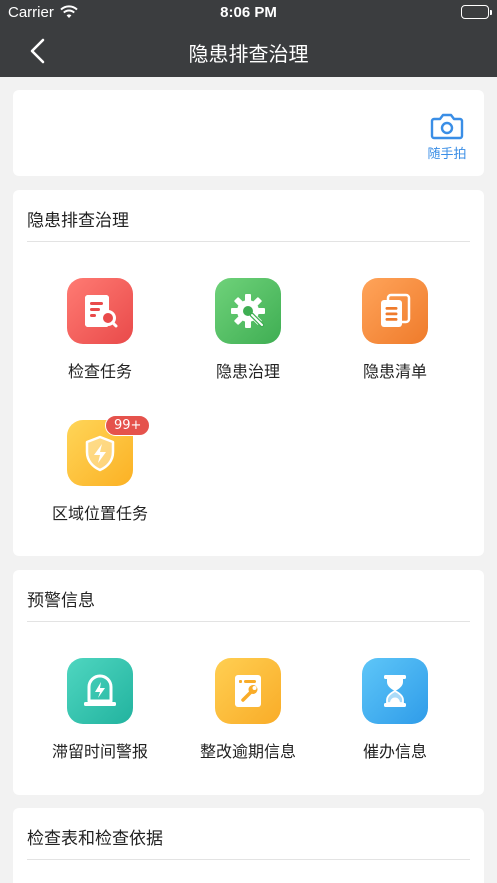 Image resolution: width=497 pixels, height=883 pixels. Describe the element at coordinates (394, 751) in the screenshot. I see `item-label: 催办信息` at that location.